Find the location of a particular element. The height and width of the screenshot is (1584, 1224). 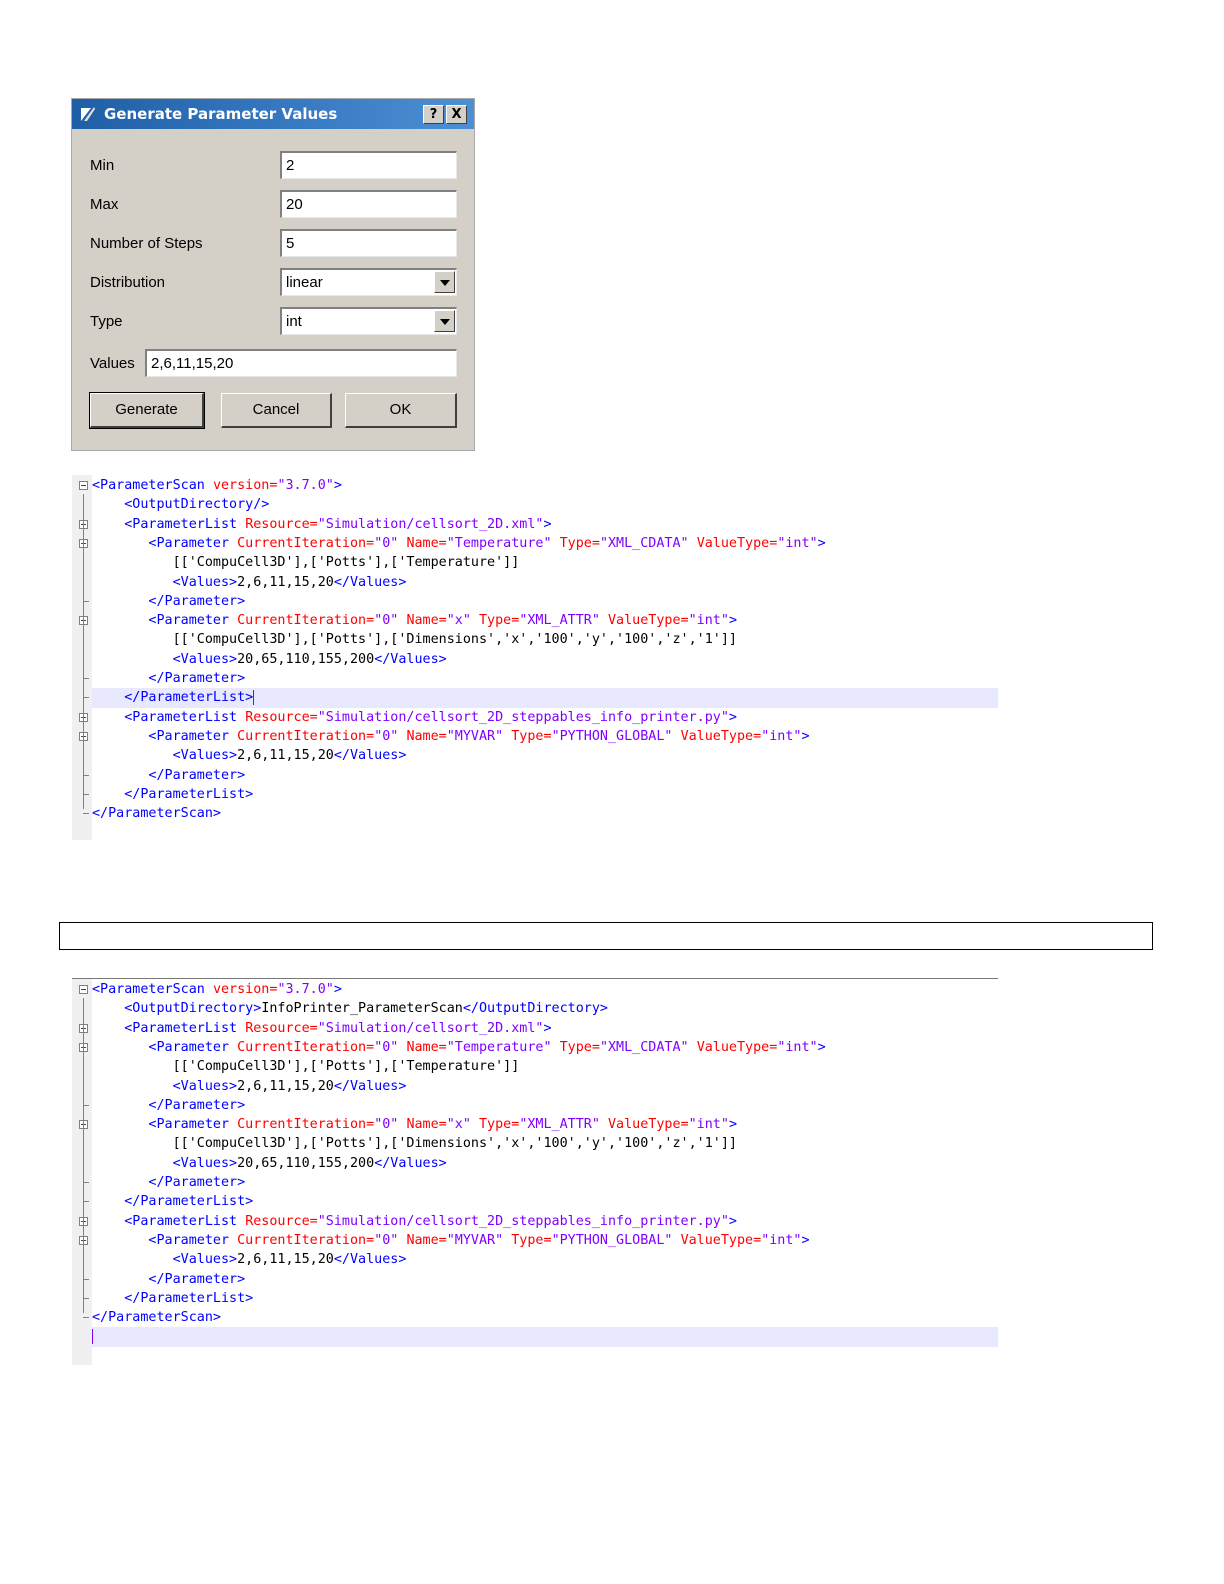

generate-button: Generate is located at coordinates (147, 410).